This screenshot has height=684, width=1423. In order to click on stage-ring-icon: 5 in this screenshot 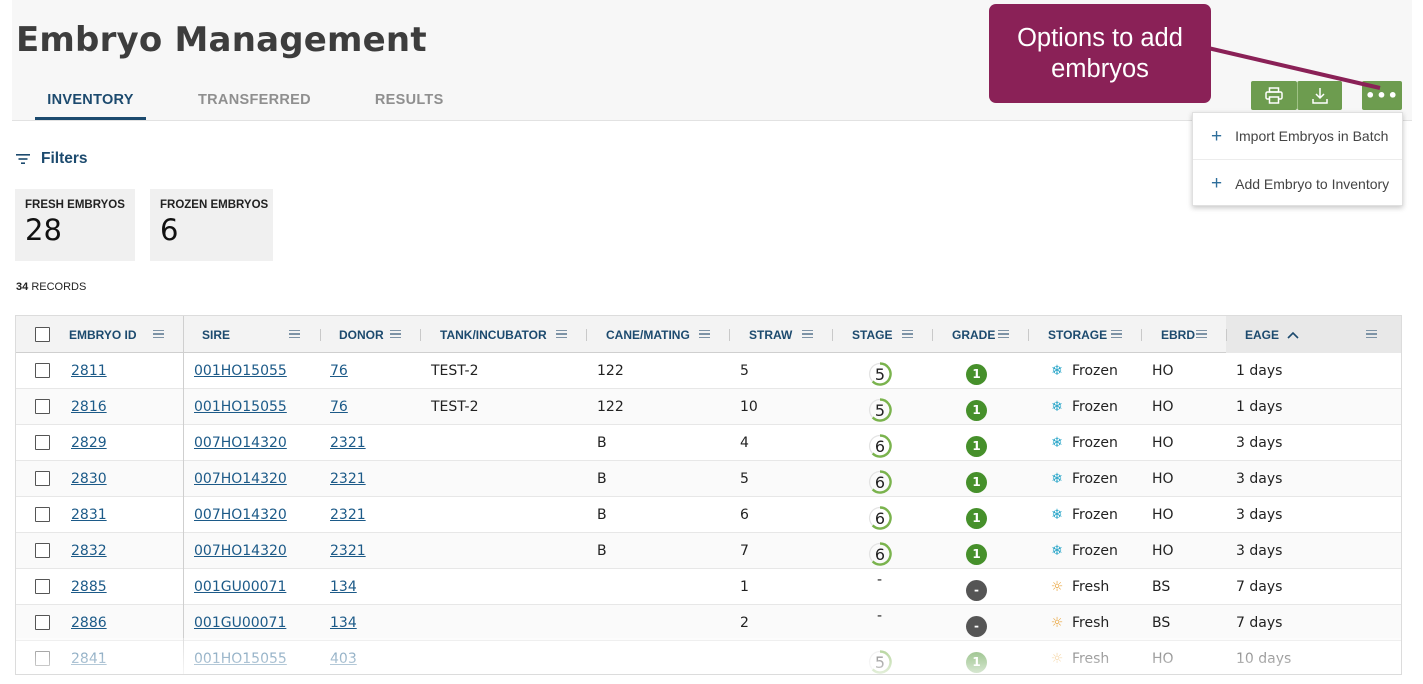, I will do `click(880, 374)`.